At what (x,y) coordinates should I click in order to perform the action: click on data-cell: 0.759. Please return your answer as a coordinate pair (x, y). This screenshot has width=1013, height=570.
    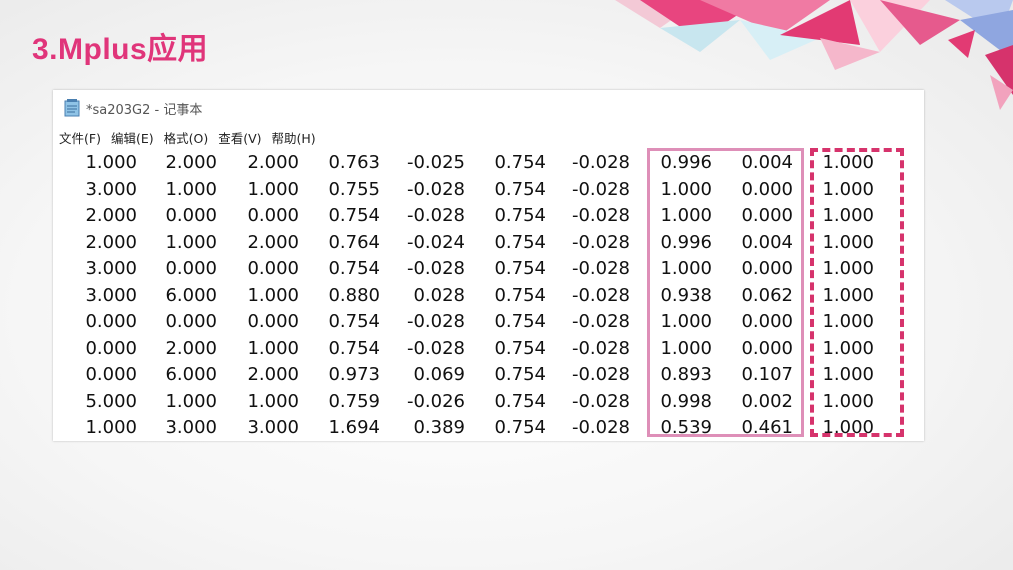
    Looking at the image, I should click on (354, 401).